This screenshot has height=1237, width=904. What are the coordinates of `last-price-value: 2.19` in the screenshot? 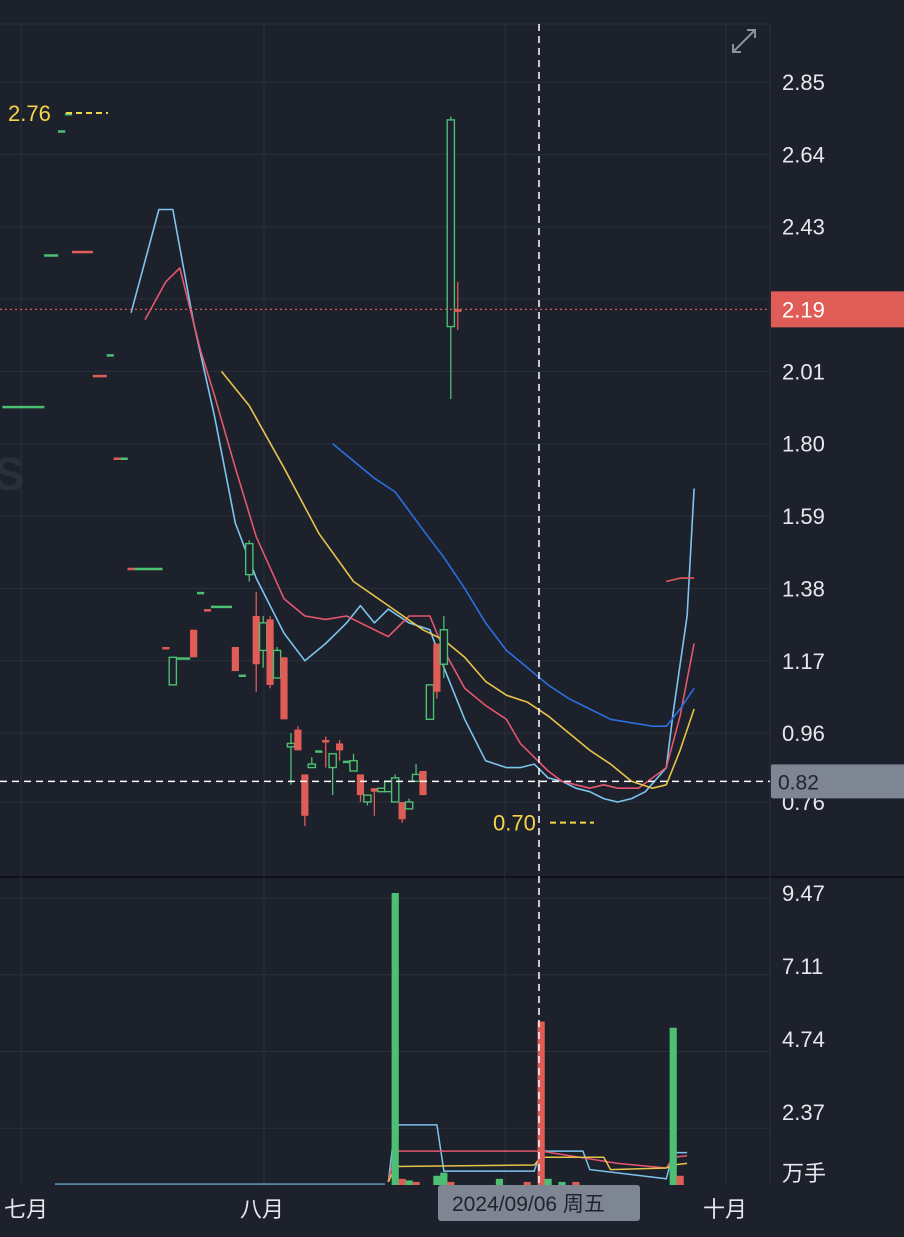 It's located at (803, 309).